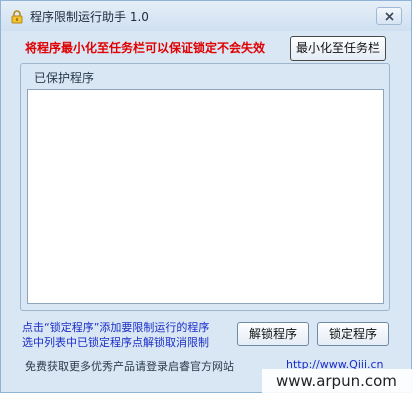 The width and height of the screenshot is (412, 393). What do you see at coordinates (129, 366) in the screenshot?
I see `footer-text: 免费获取更多优秀产品请登录启睿官方网站` at bounding box center [129, 366].